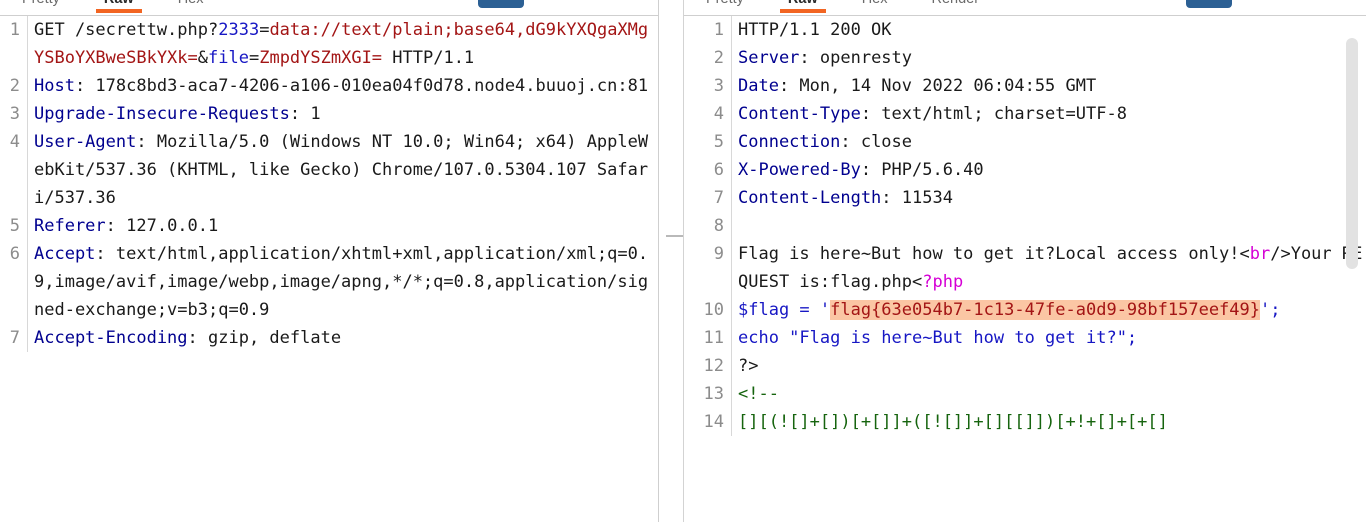 This screenshot has height=522, width=1366. What do you see at coordinates (54, 86) in the screenshot?
I see `code-token: Host` at bounding box center [54, 86].